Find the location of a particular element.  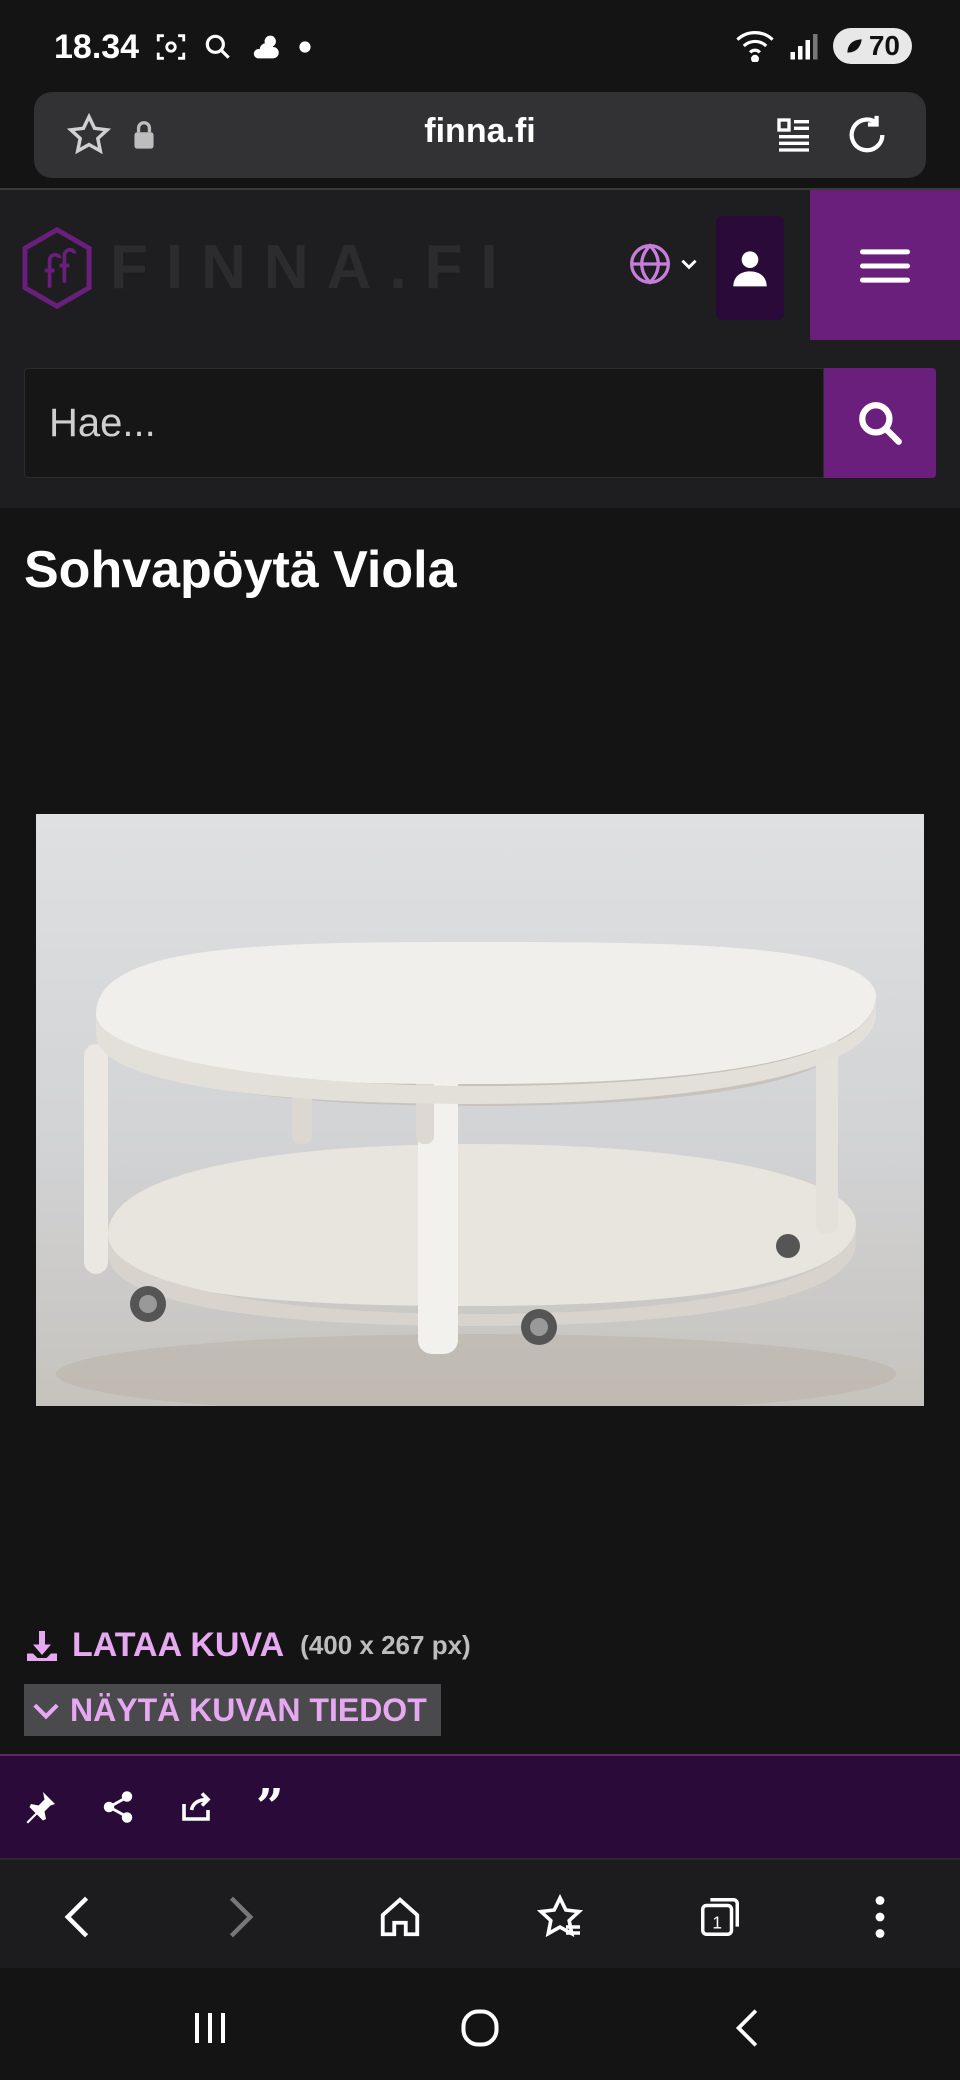

screenshot-icon is located at coordinates (171, 47).